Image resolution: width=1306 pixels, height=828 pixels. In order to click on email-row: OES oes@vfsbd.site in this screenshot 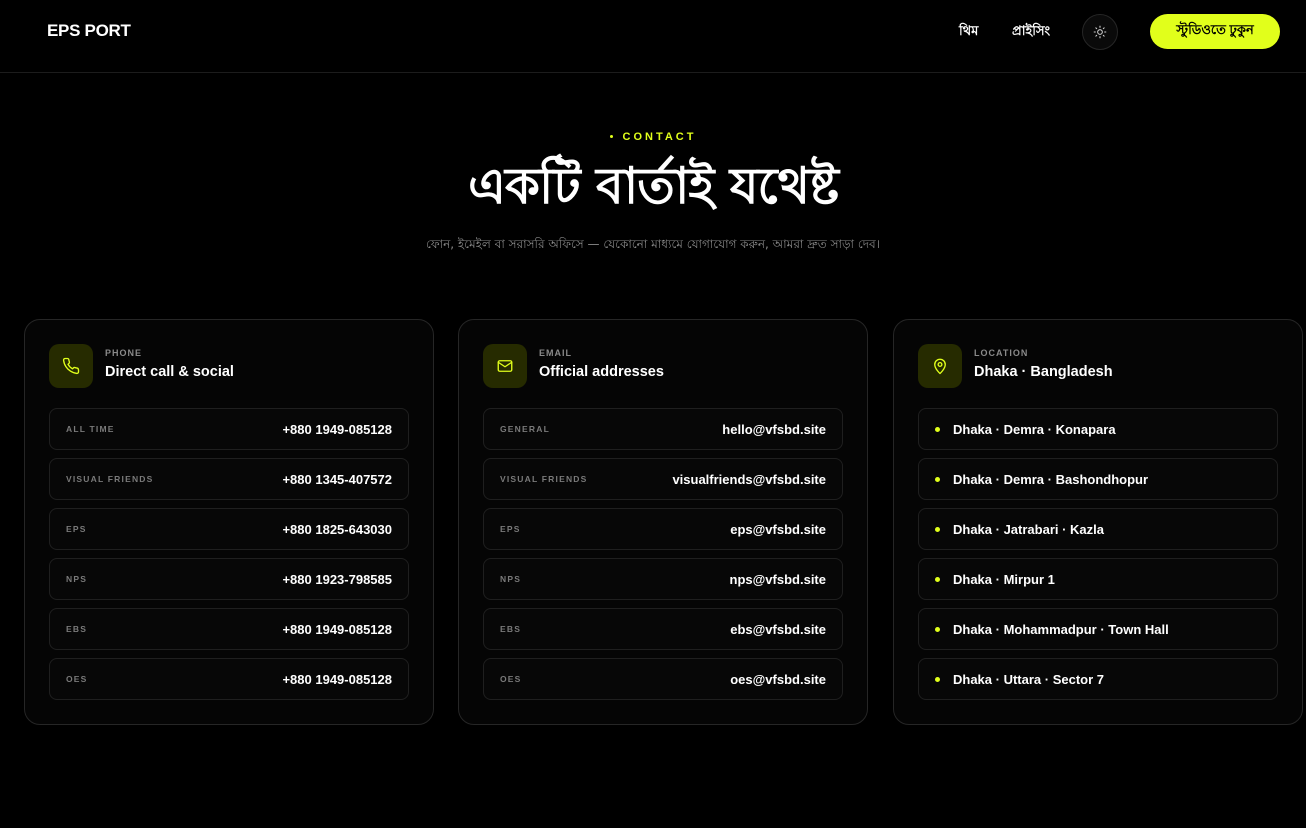, I will do `click(663, 679)`.